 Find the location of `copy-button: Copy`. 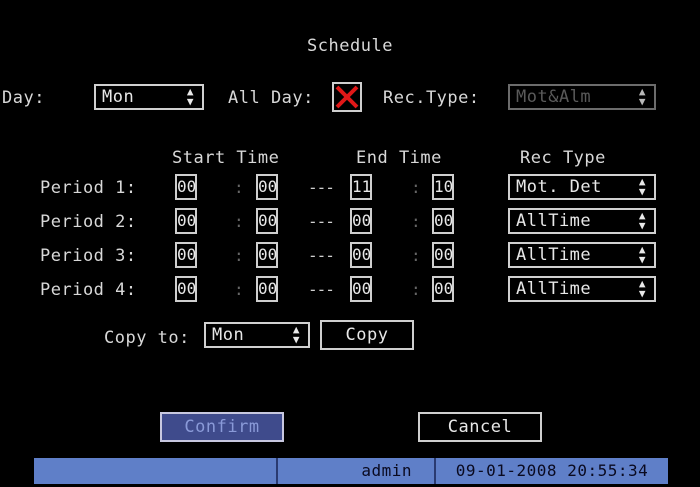

copy-button: Copy is located at coordinates (367, 335).